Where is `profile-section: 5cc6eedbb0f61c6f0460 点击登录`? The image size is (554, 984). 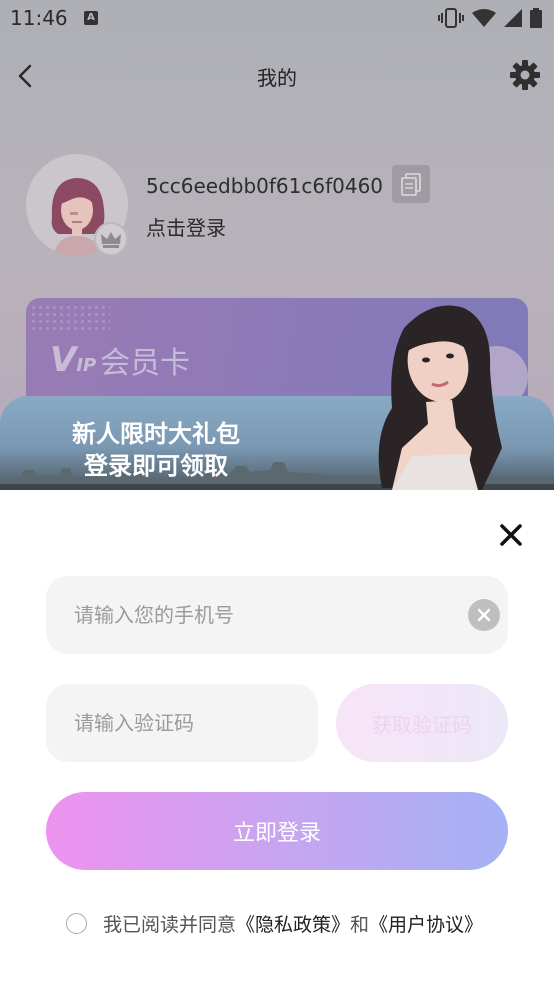
profile-section: 5cc6eedbb0f61c6f0460 点击登录 is located at coordinates (276, 209).